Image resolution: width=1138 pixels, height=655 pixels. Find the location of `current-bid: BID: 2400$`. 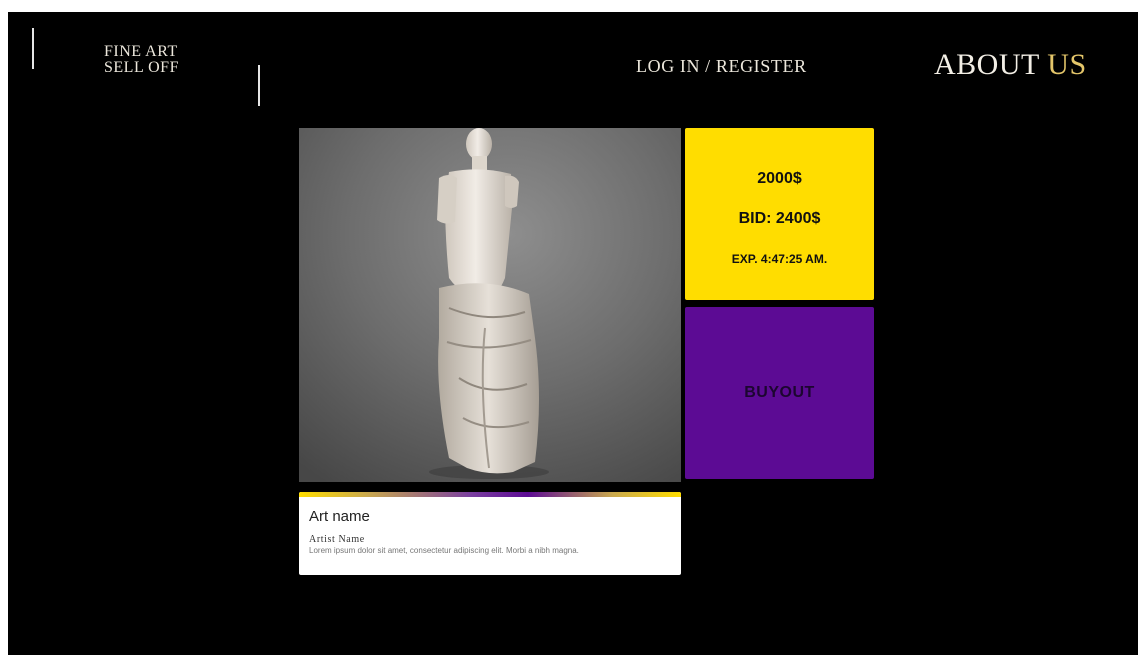

current-bid: BID: 2400$ is located at coordinates (779, 218).